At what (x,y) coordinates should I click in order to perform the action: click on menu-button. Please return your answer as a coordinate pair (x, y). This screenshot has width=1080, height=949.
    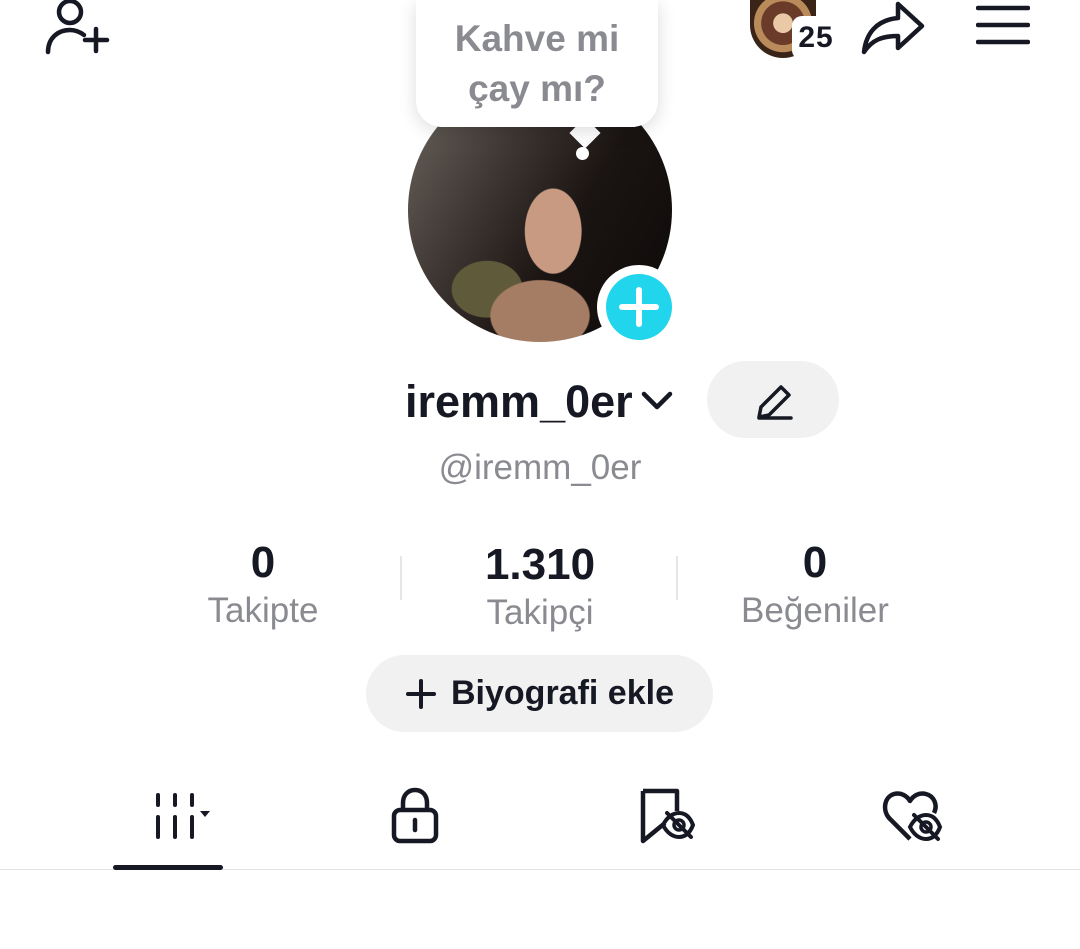
    Looking at the image, I should click on (1003, 24).